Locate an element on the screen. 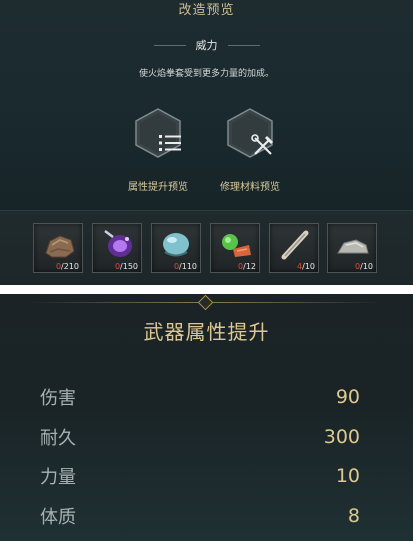  divider-right is located at coordinates (243, 45).